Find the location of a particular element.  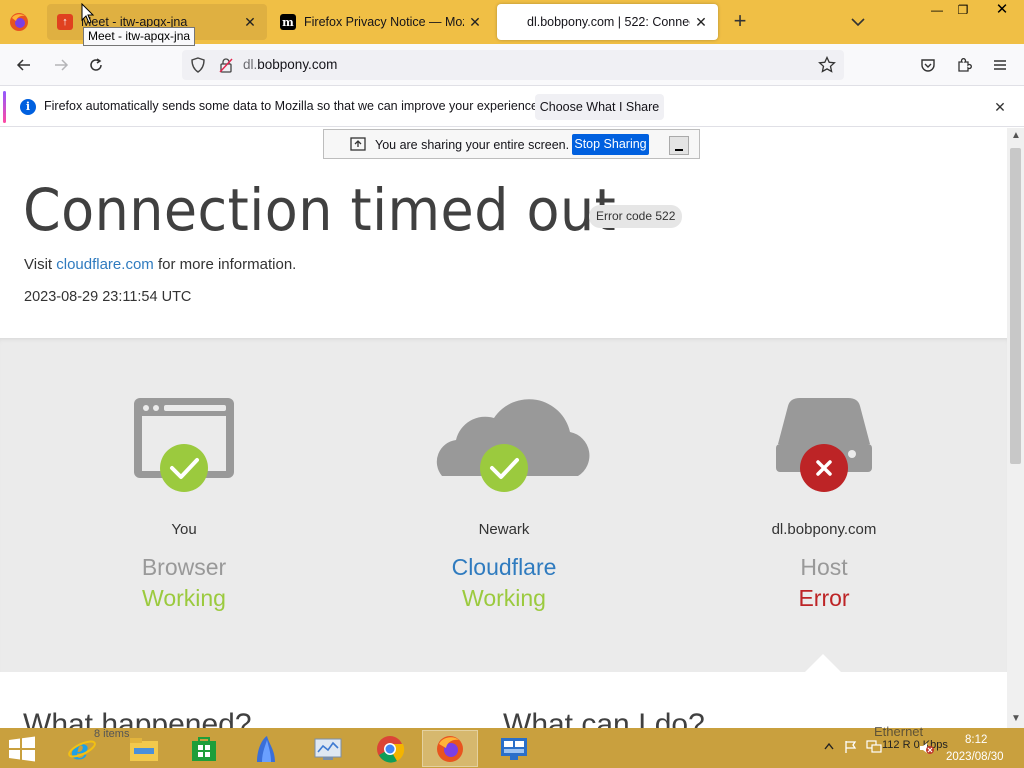

forward-button is located at coordinates (61, 65).